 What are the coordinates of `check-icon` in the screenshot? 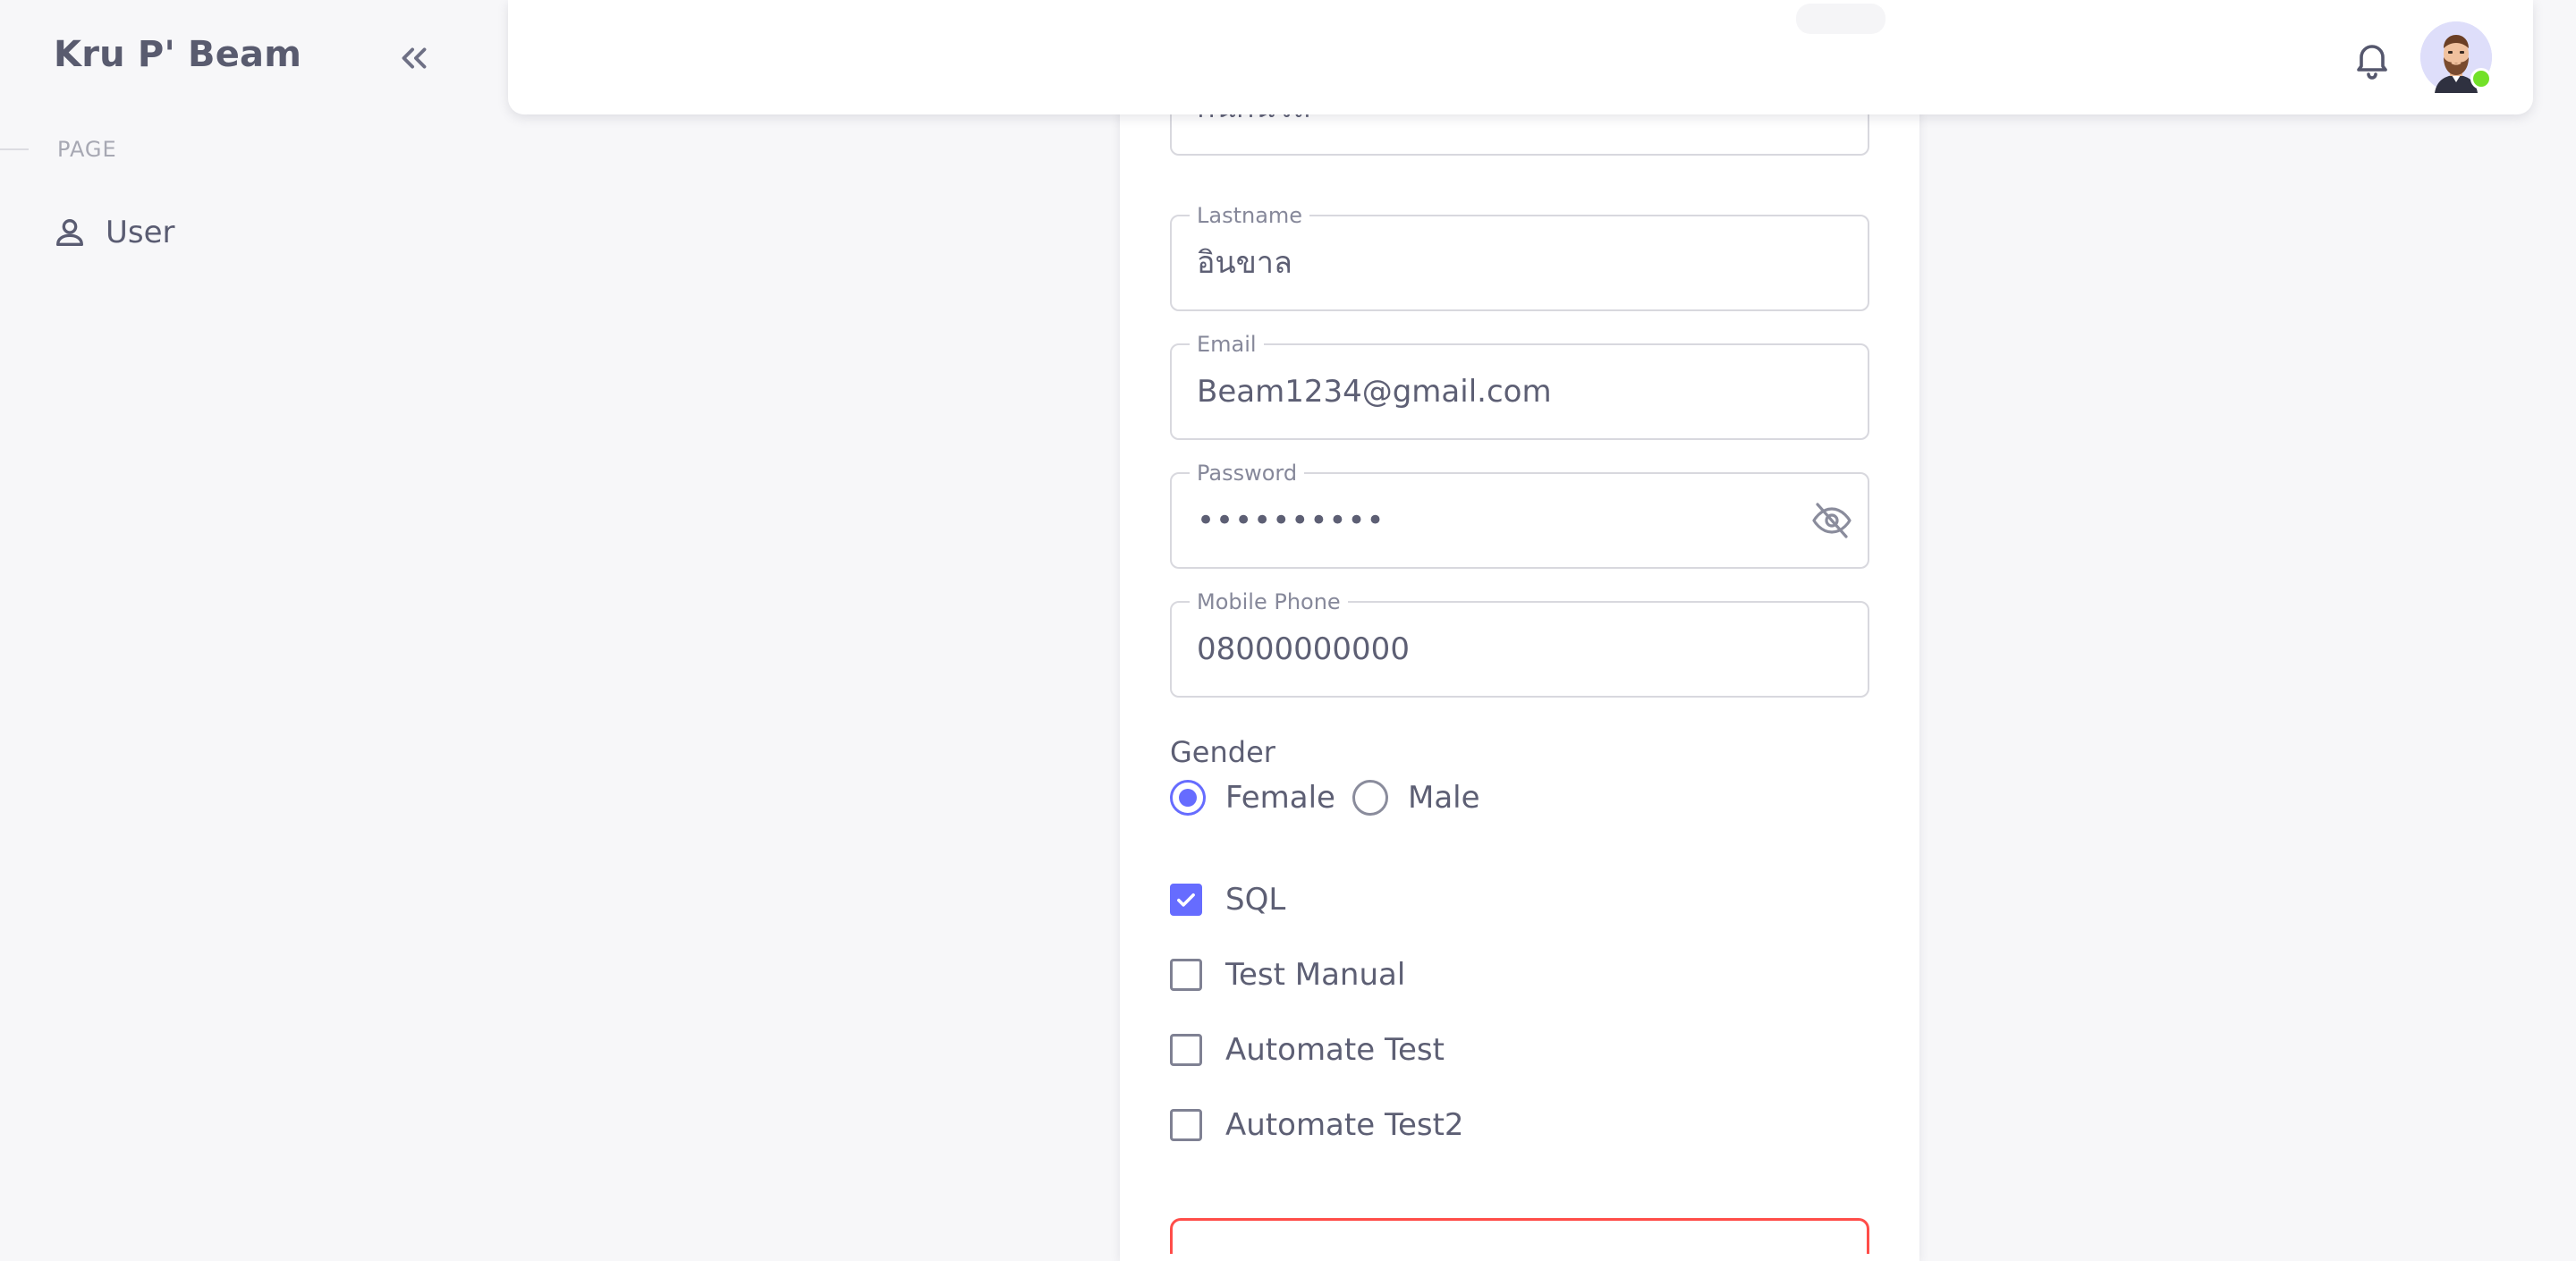 It's located at (1186, 900).